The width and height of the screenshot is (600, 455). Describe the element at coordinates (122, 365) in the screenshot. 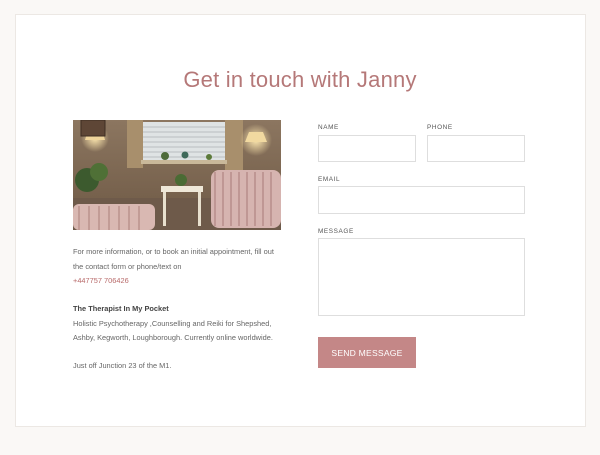

I see `location-note: Just off Junction 23 of the M1.` at that location.